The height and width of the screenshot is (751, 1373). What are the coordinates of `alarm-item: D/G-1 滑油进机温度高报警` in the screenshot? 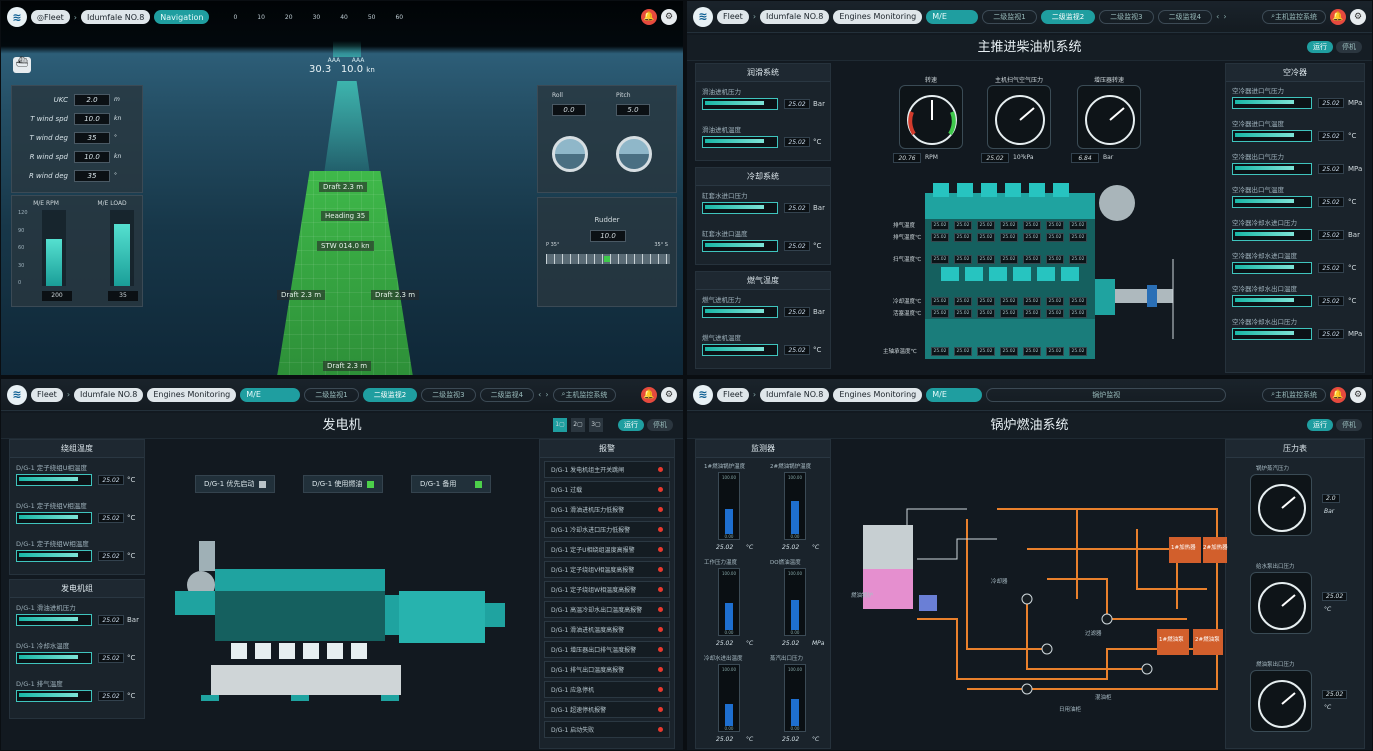 It's located at (607, 629).